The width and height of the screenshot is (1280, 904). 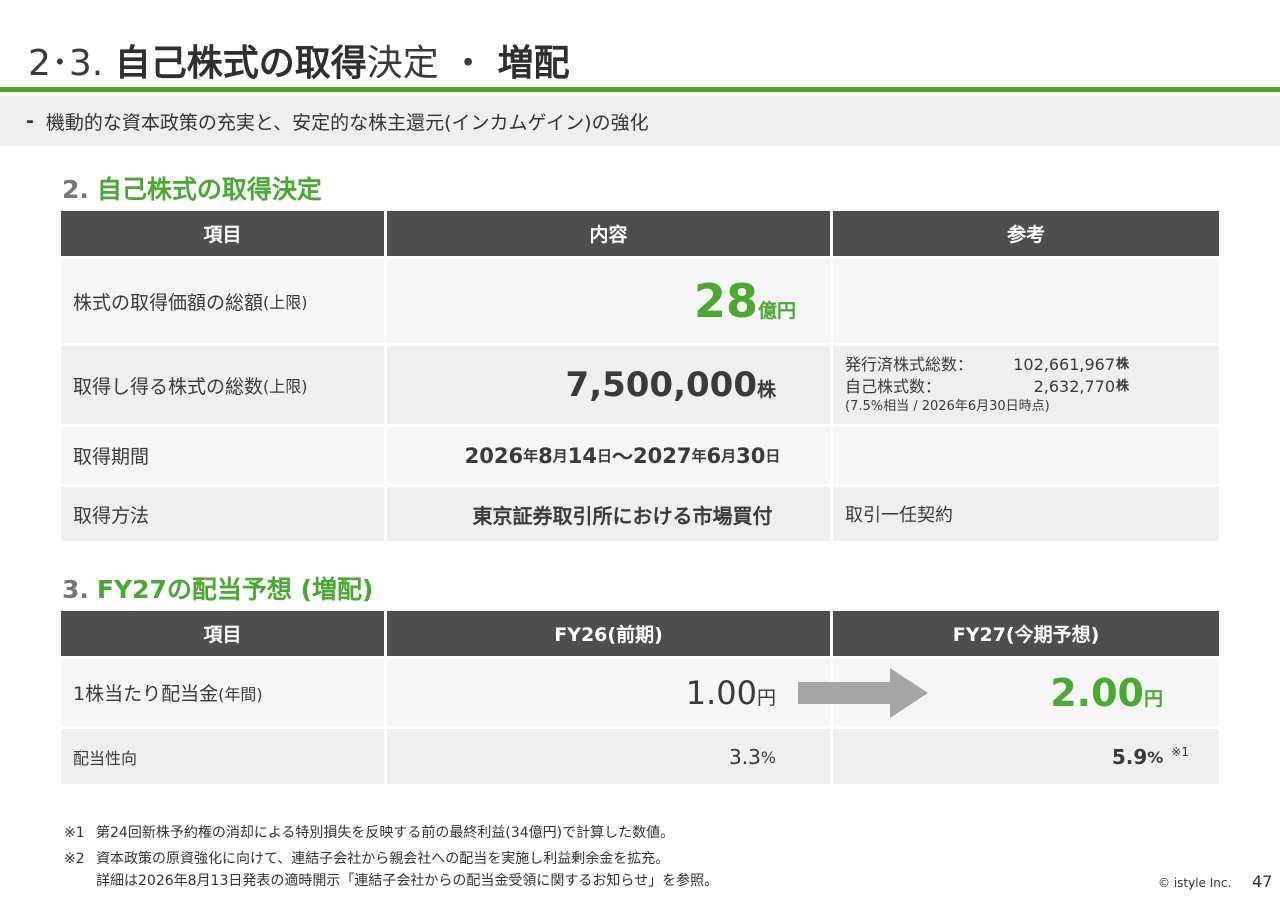 I want to click on title-normal: 決定 ・, so click(x=432, y=63).